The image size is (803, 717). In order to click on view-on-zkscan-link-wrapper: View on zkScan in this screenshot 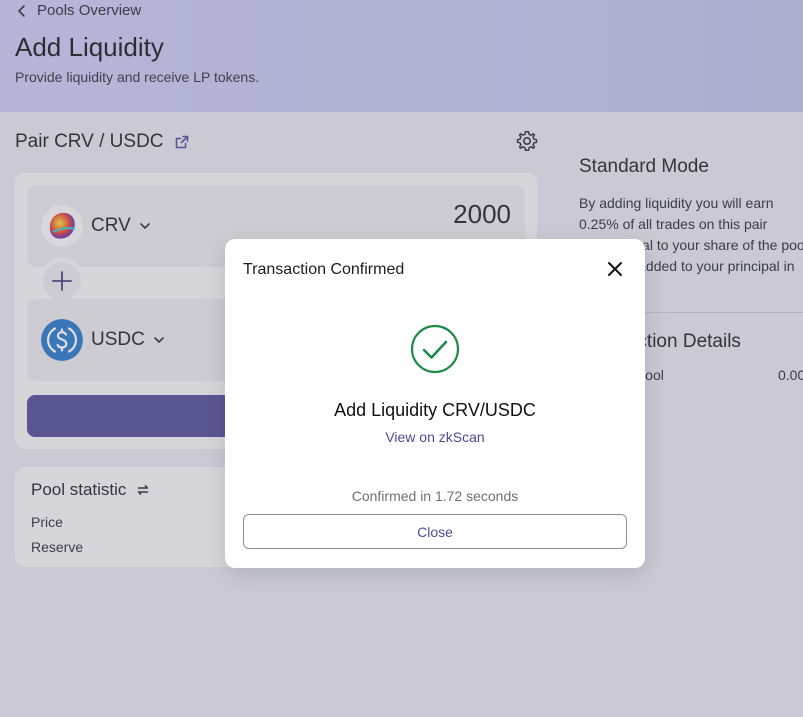, I will do `click(435, 437)`.